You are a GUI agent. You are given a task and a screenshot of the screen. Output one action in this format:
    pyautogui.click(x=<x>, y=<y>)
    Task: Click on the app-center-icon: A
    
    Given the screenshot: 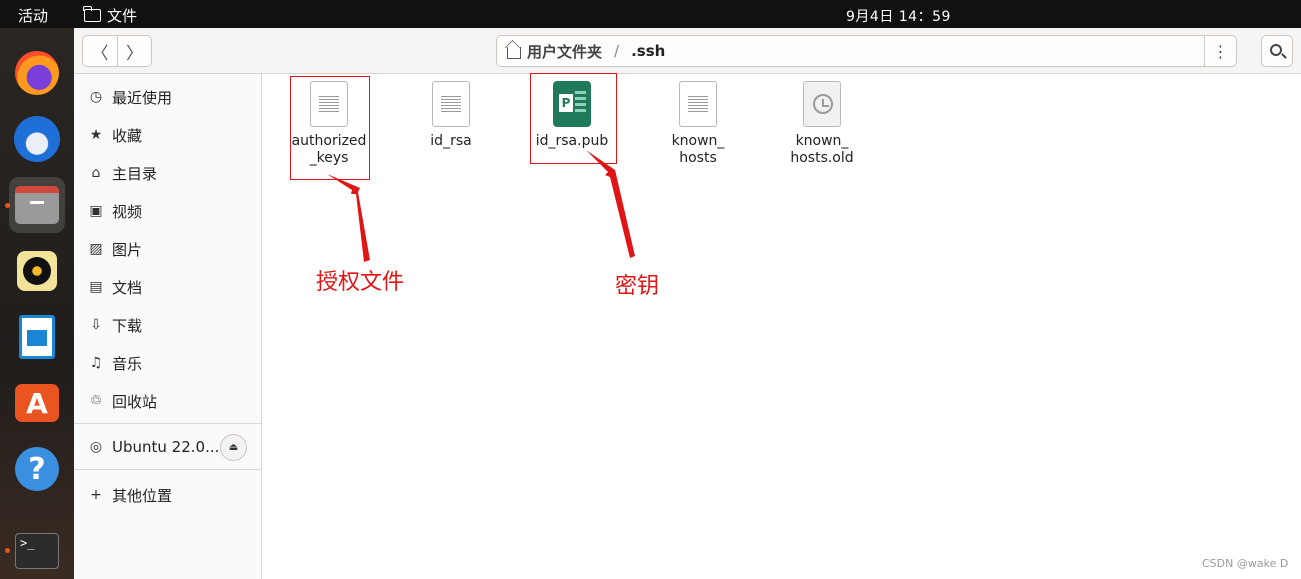 What is the action you would take?
    pyautogui.click(x=37, y=403)
    